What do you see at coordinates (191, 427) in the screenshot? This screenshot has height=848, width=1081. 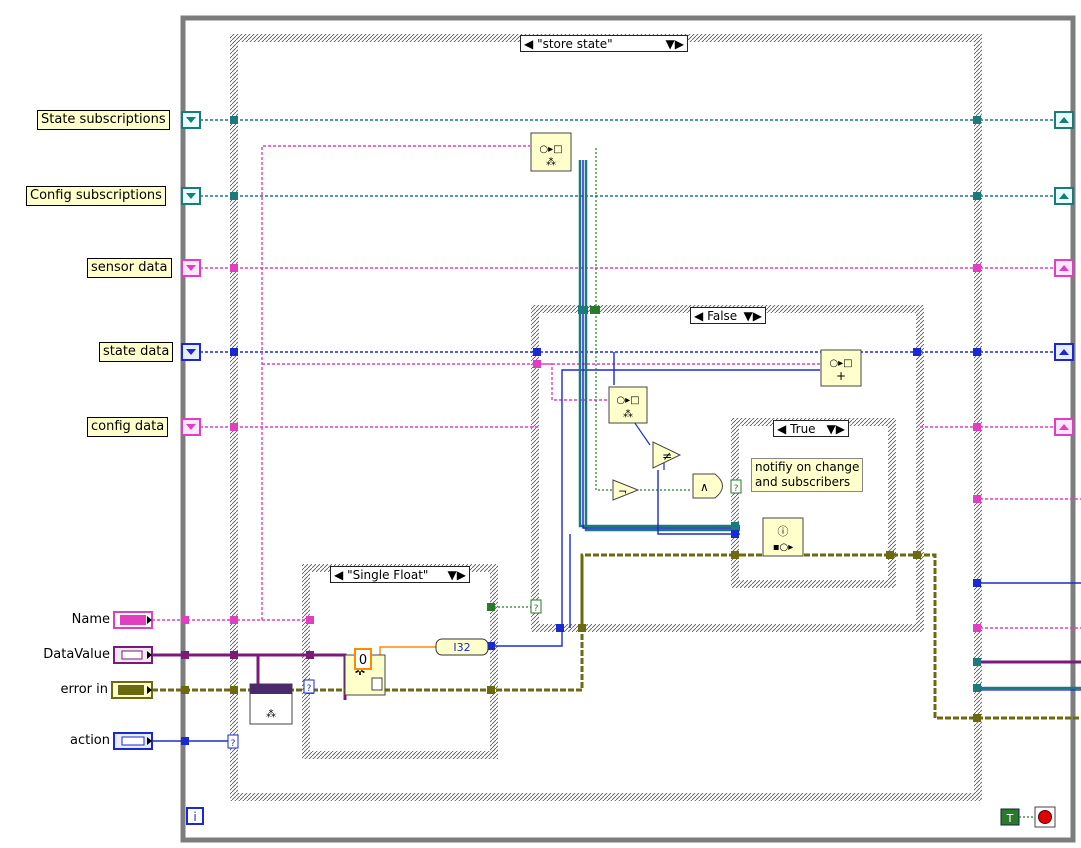 I see `config-data-terminal` at bounding box center [191, 427].